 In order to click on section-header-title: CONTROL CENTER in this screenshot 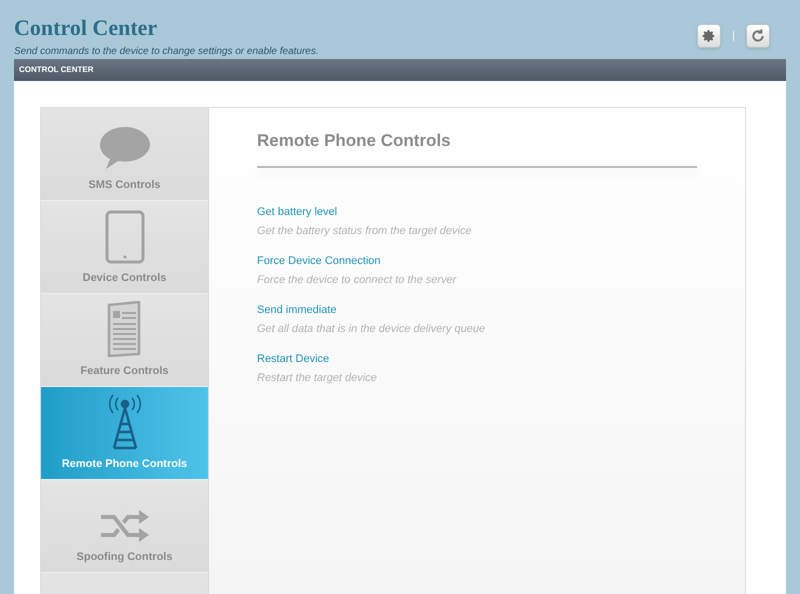, I will do `click(56, 70)`.